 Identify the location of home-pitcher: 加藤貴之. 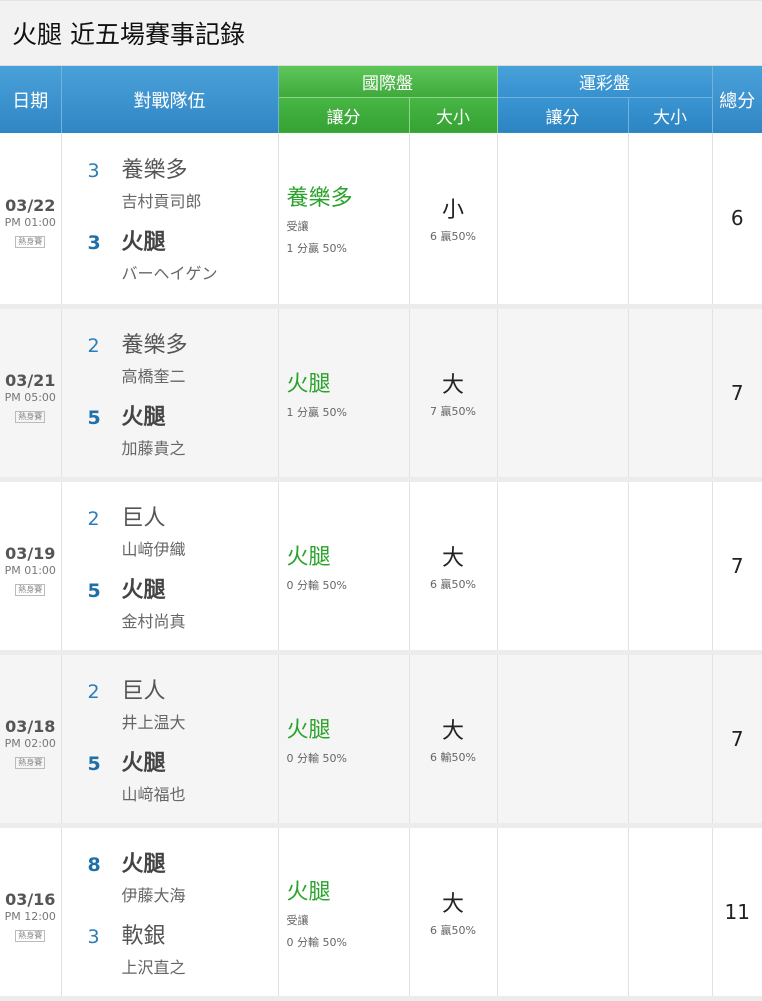
(153, 448).